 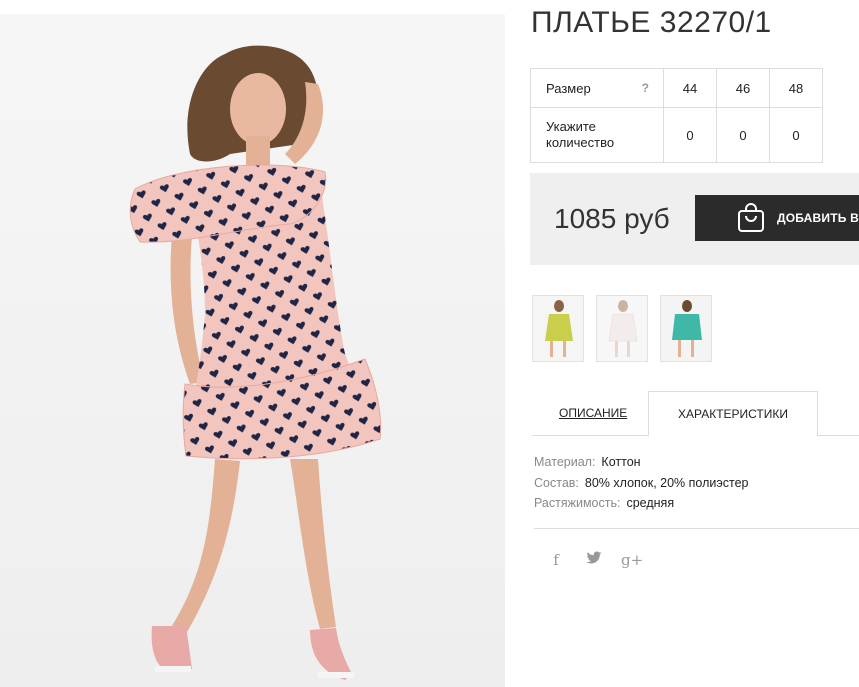 I want to click on add-to-cart-button: ДОБАВИТЬ В КОРЗИНУ, so click(x=777, y=218).